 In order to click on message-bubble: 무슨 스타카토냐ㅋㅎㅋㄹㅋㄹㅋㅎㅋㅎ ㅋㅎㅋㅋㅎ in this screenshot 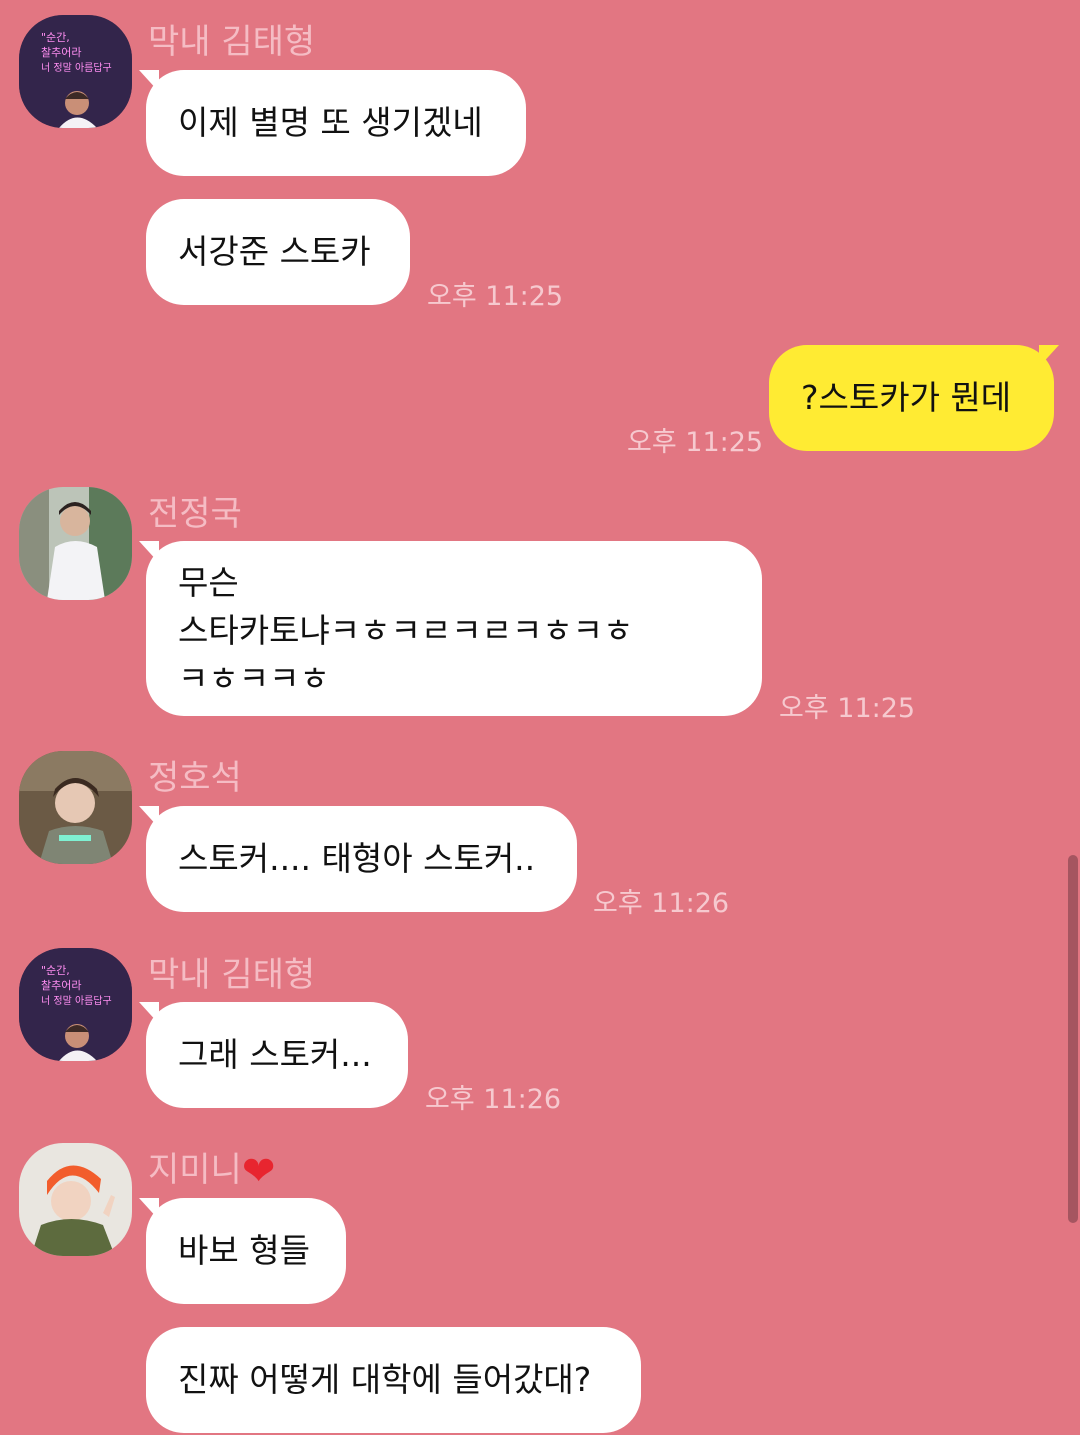, I will do `click(454, 628)`.